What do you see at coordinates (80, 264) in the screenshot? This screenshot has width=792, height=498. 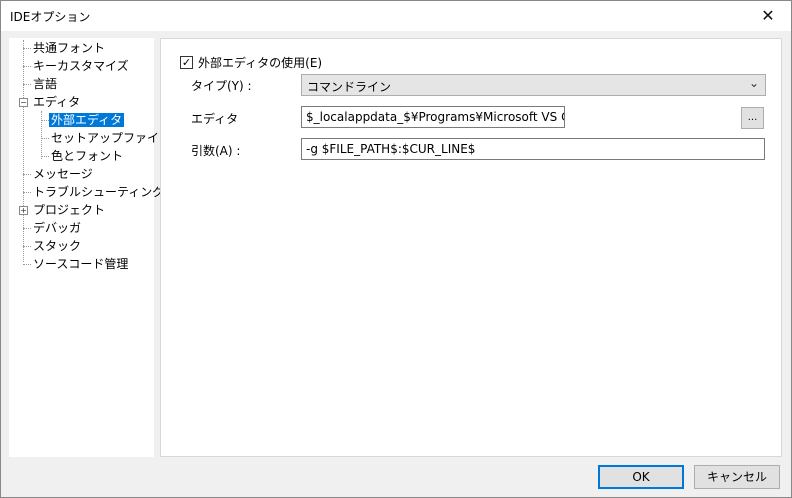 I see `tree-item-source-control: ソースコード管理` at bounding box center [80, 264].